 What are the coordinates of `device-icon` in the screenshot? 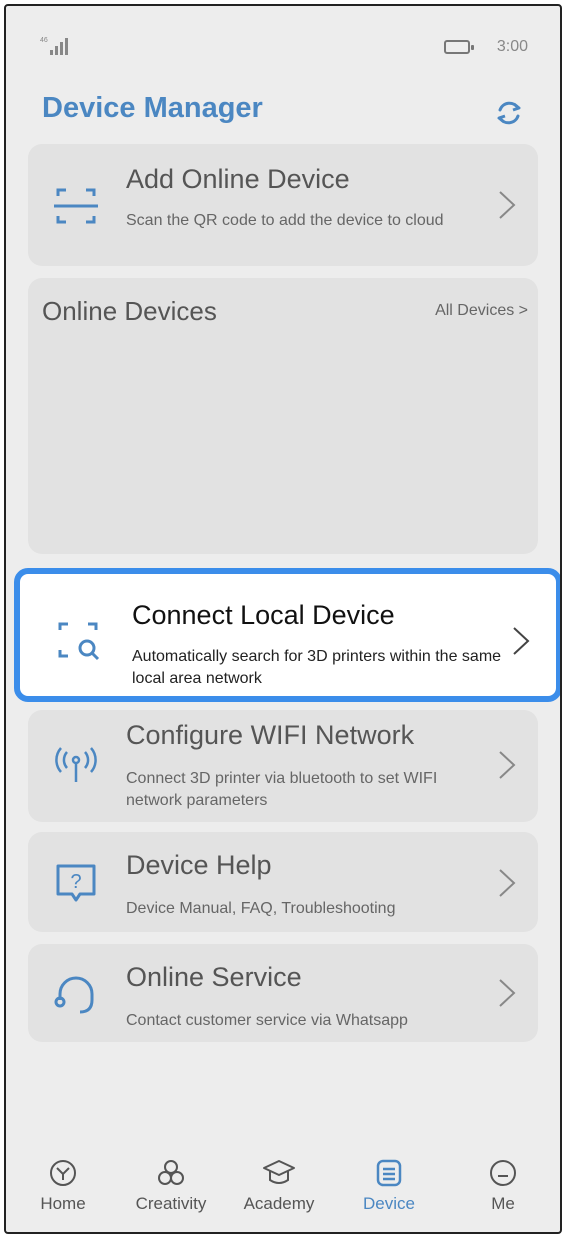 It's located at (389, 1173).